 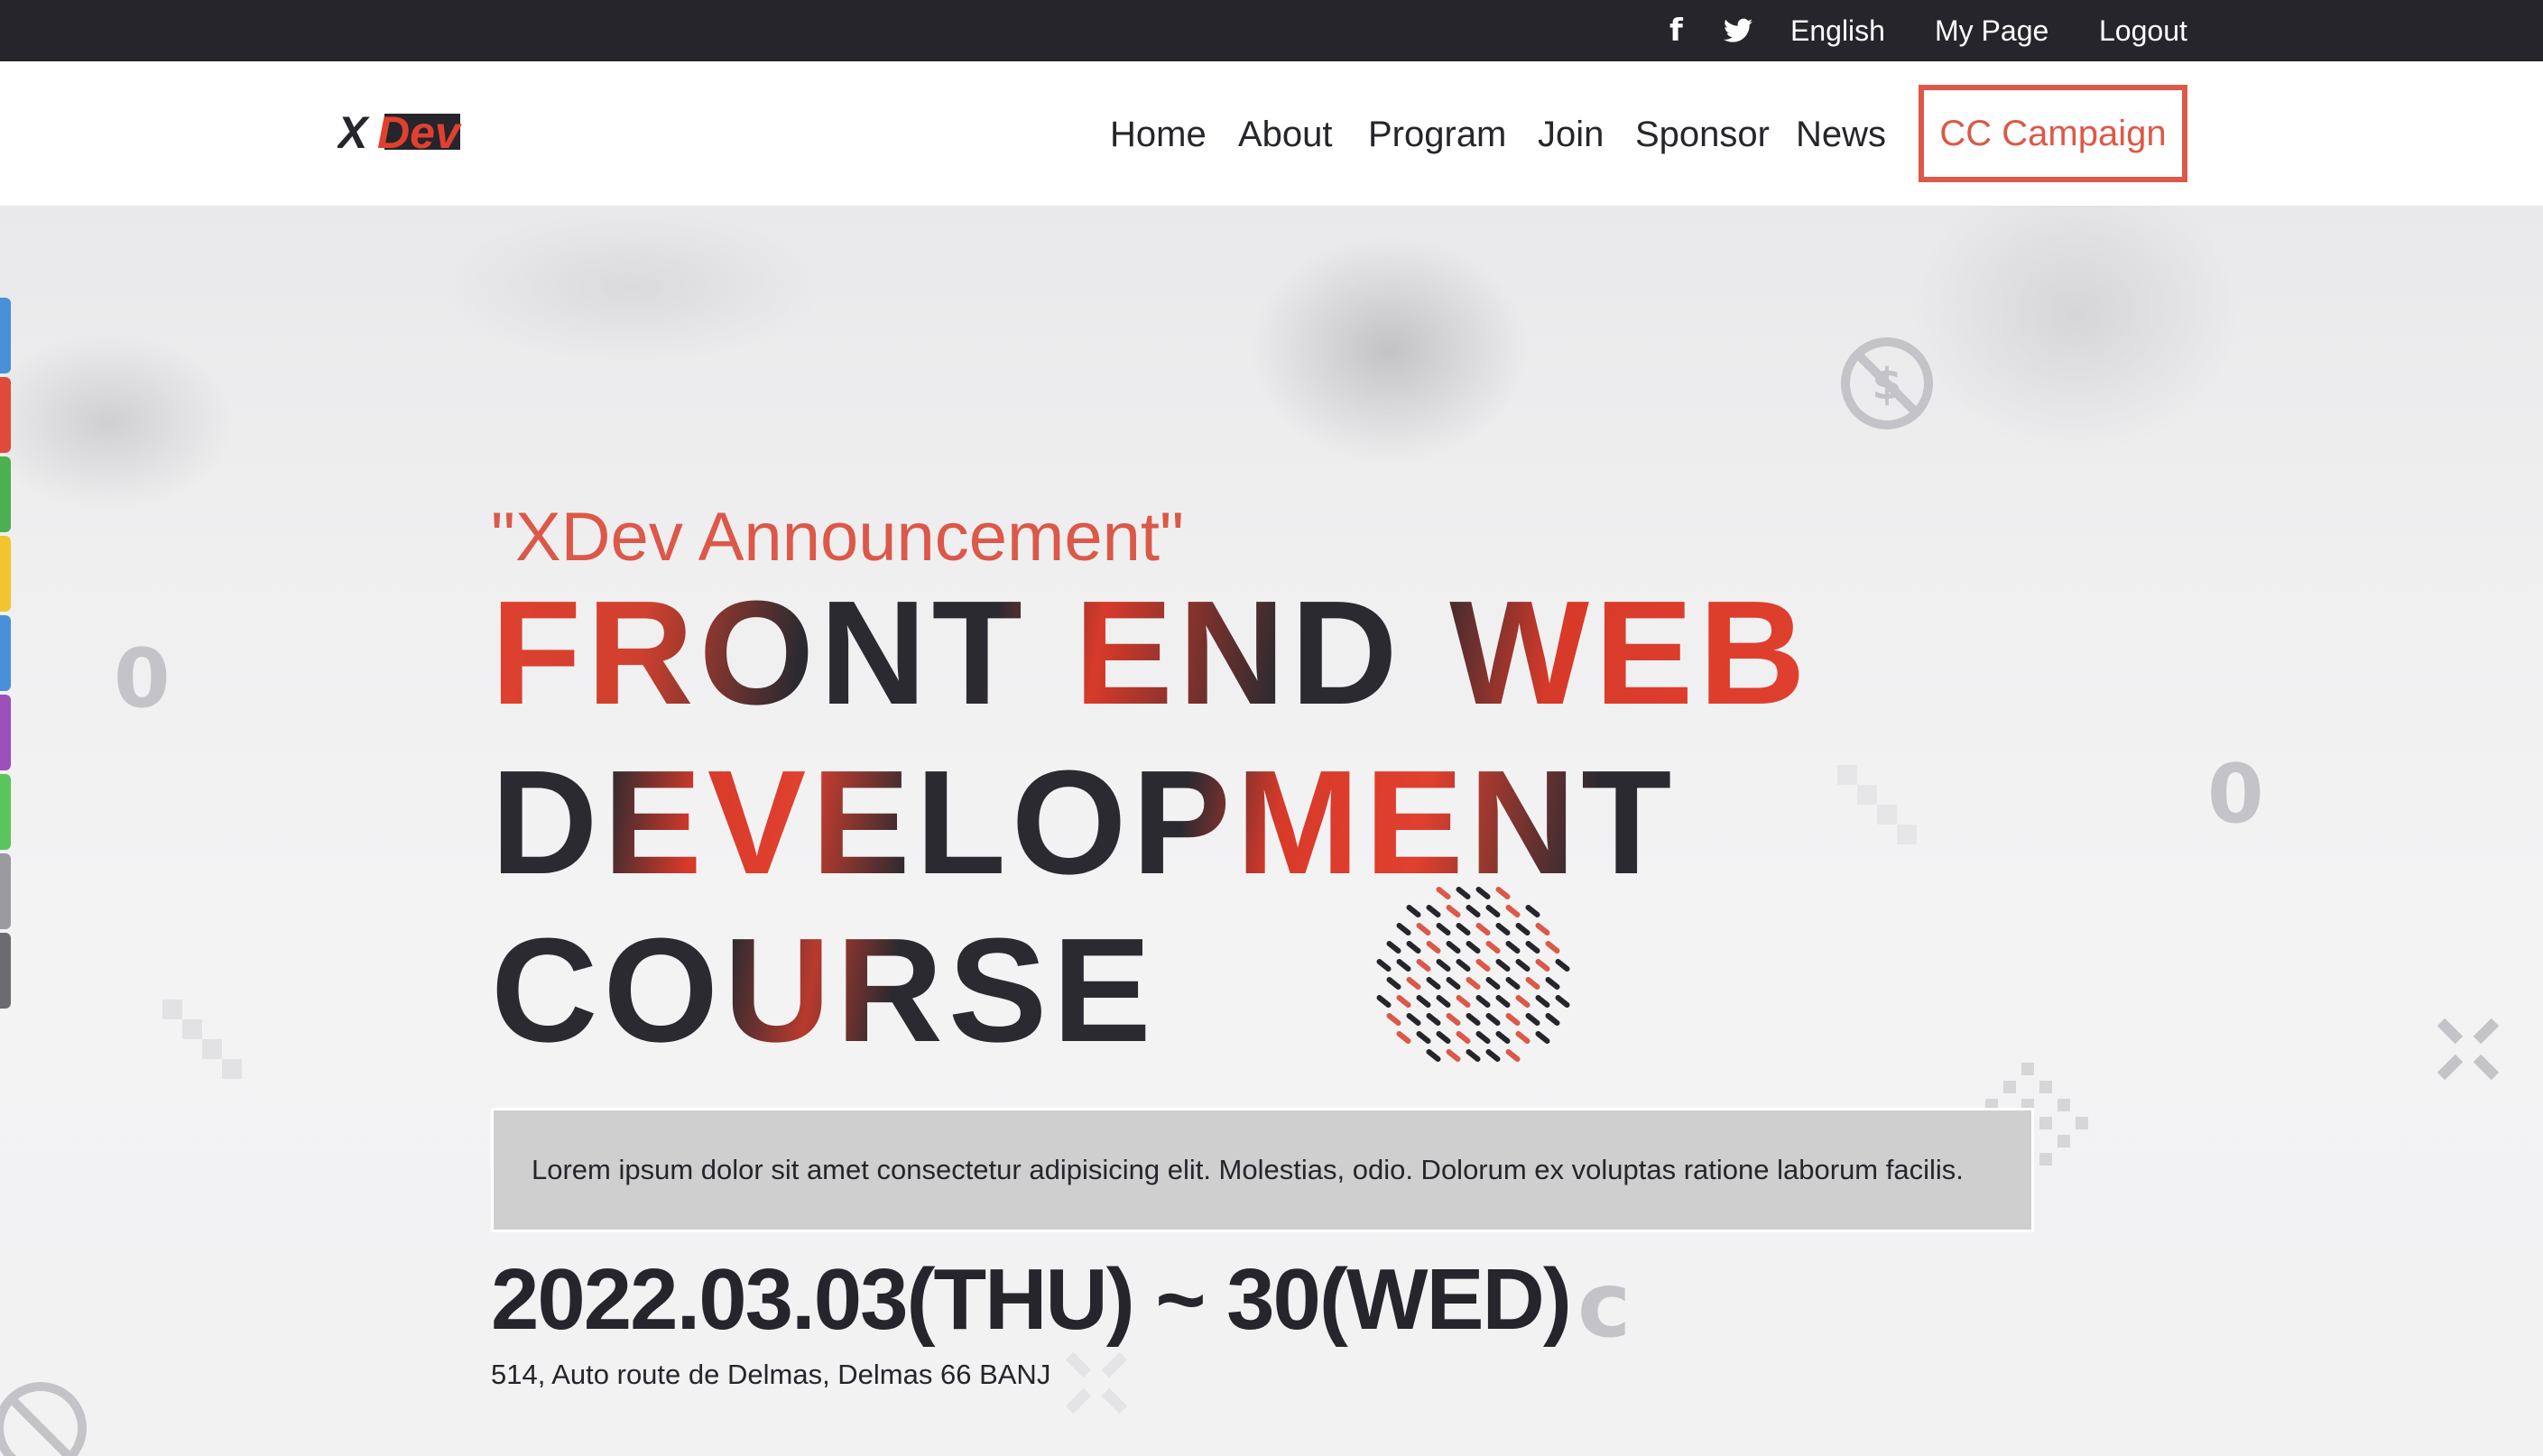 What do you see at coordinates (1158, 134) in the screenshot?
I see `nav-home: Home` at bounding box center [1158, 134].